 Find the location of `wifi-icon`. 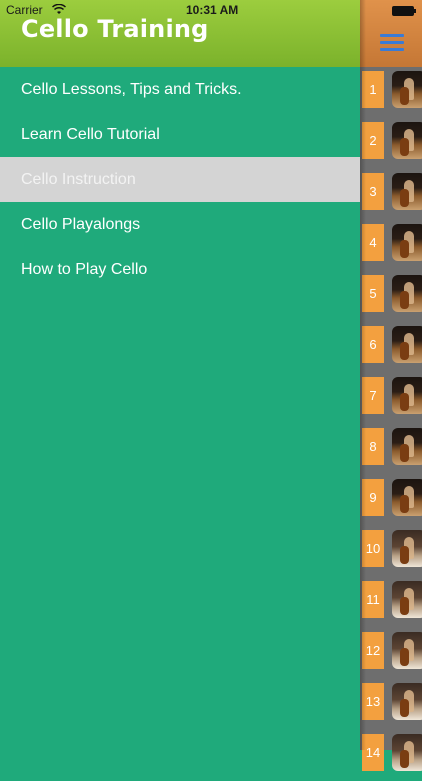

wifi-icon is located at coordinates (59, 9).